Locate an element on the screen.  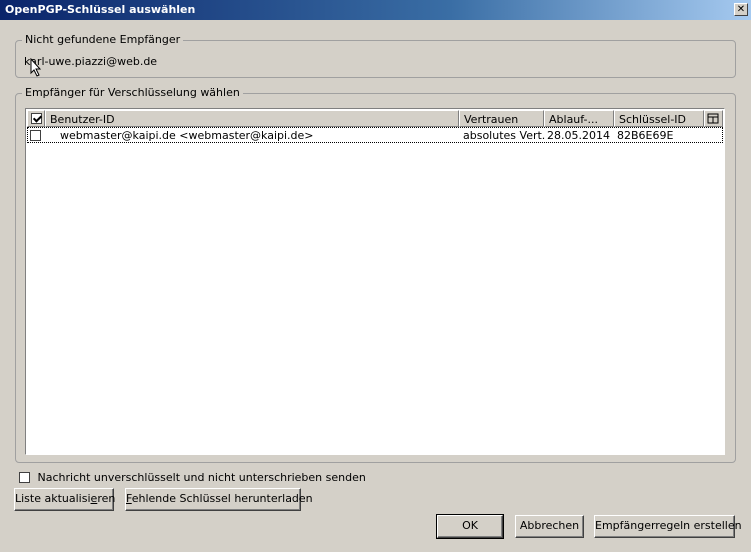
row-checkbox is located at coordinates (35, 135).